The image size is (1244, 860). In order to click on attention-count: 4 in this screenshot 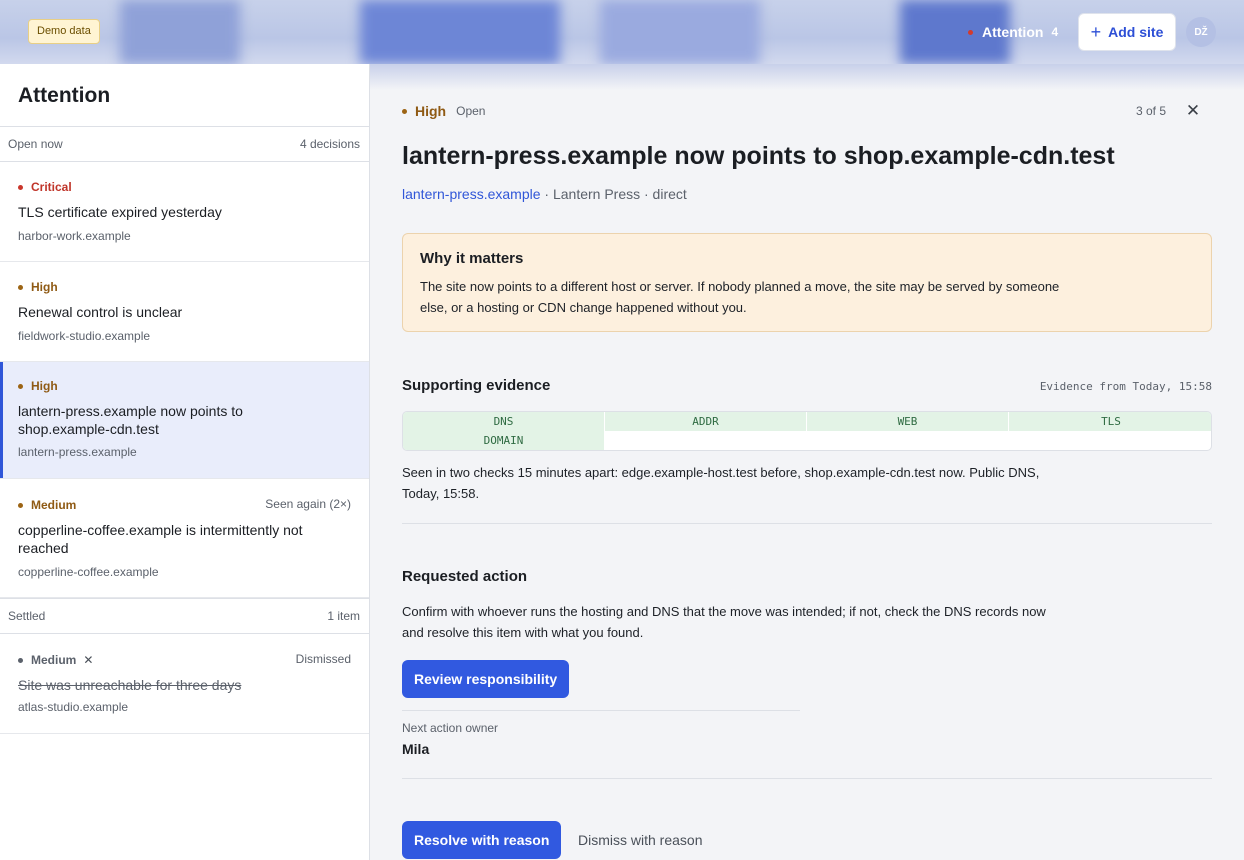, I will do `click(1055, 32)`.